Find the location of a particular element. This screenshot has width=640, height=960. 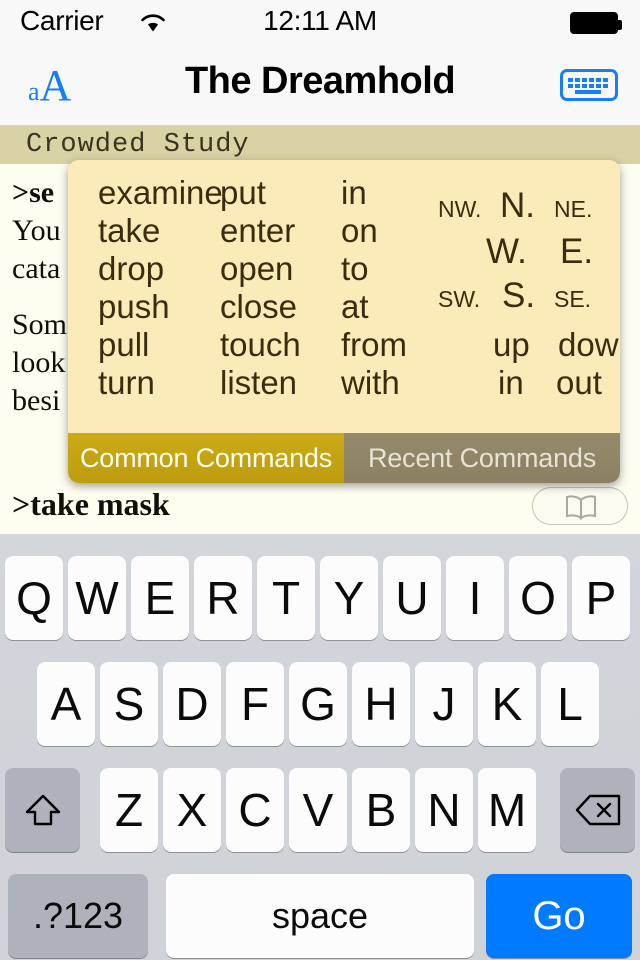

direction-southwest: SW. is located at coordinates (459, 299).